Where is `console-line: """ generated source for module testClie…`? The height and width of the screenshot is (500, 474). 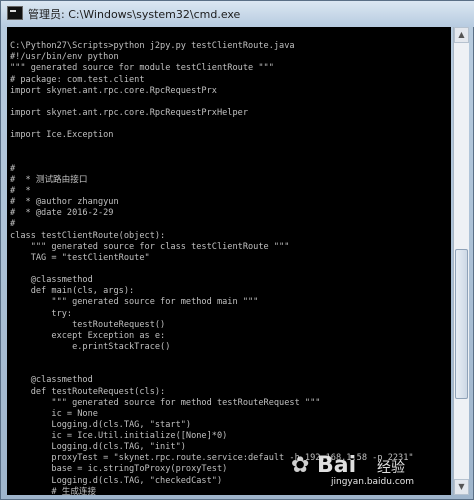 console-line: """ generated source for module testClie… is located at coordinates (142, 68).